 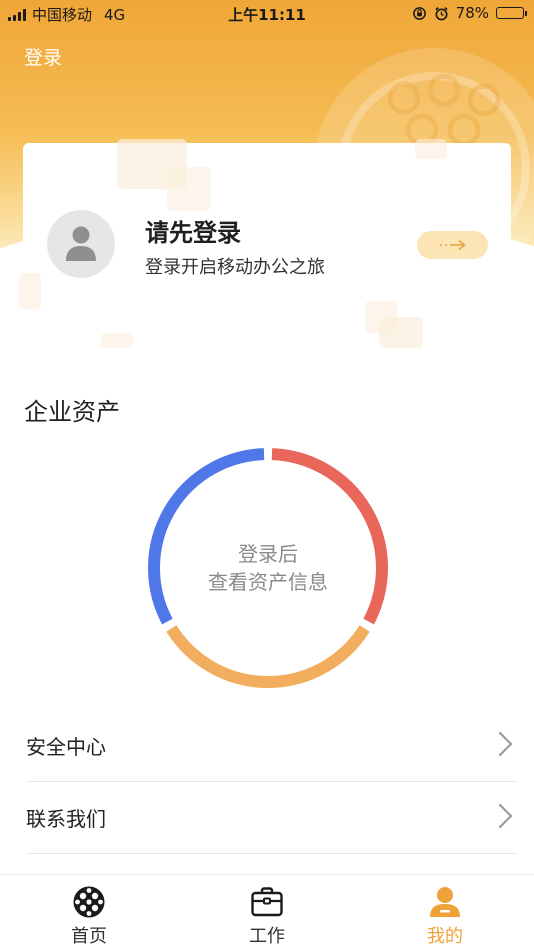 I want to click on header-login-link: 登录, so click(x=43, y=56).